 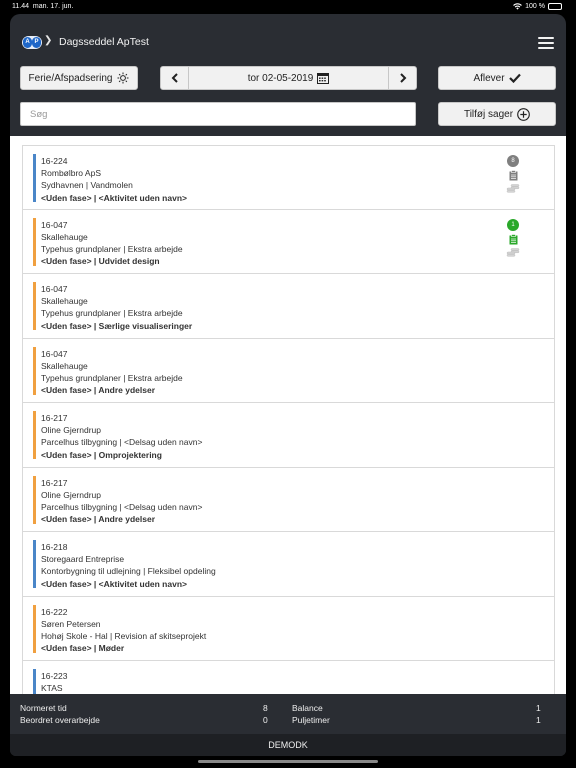 What do you see at coordinates (54, 611) in the screenshot?
I see `case-code: 16-222` at bounding box center [54, 611].